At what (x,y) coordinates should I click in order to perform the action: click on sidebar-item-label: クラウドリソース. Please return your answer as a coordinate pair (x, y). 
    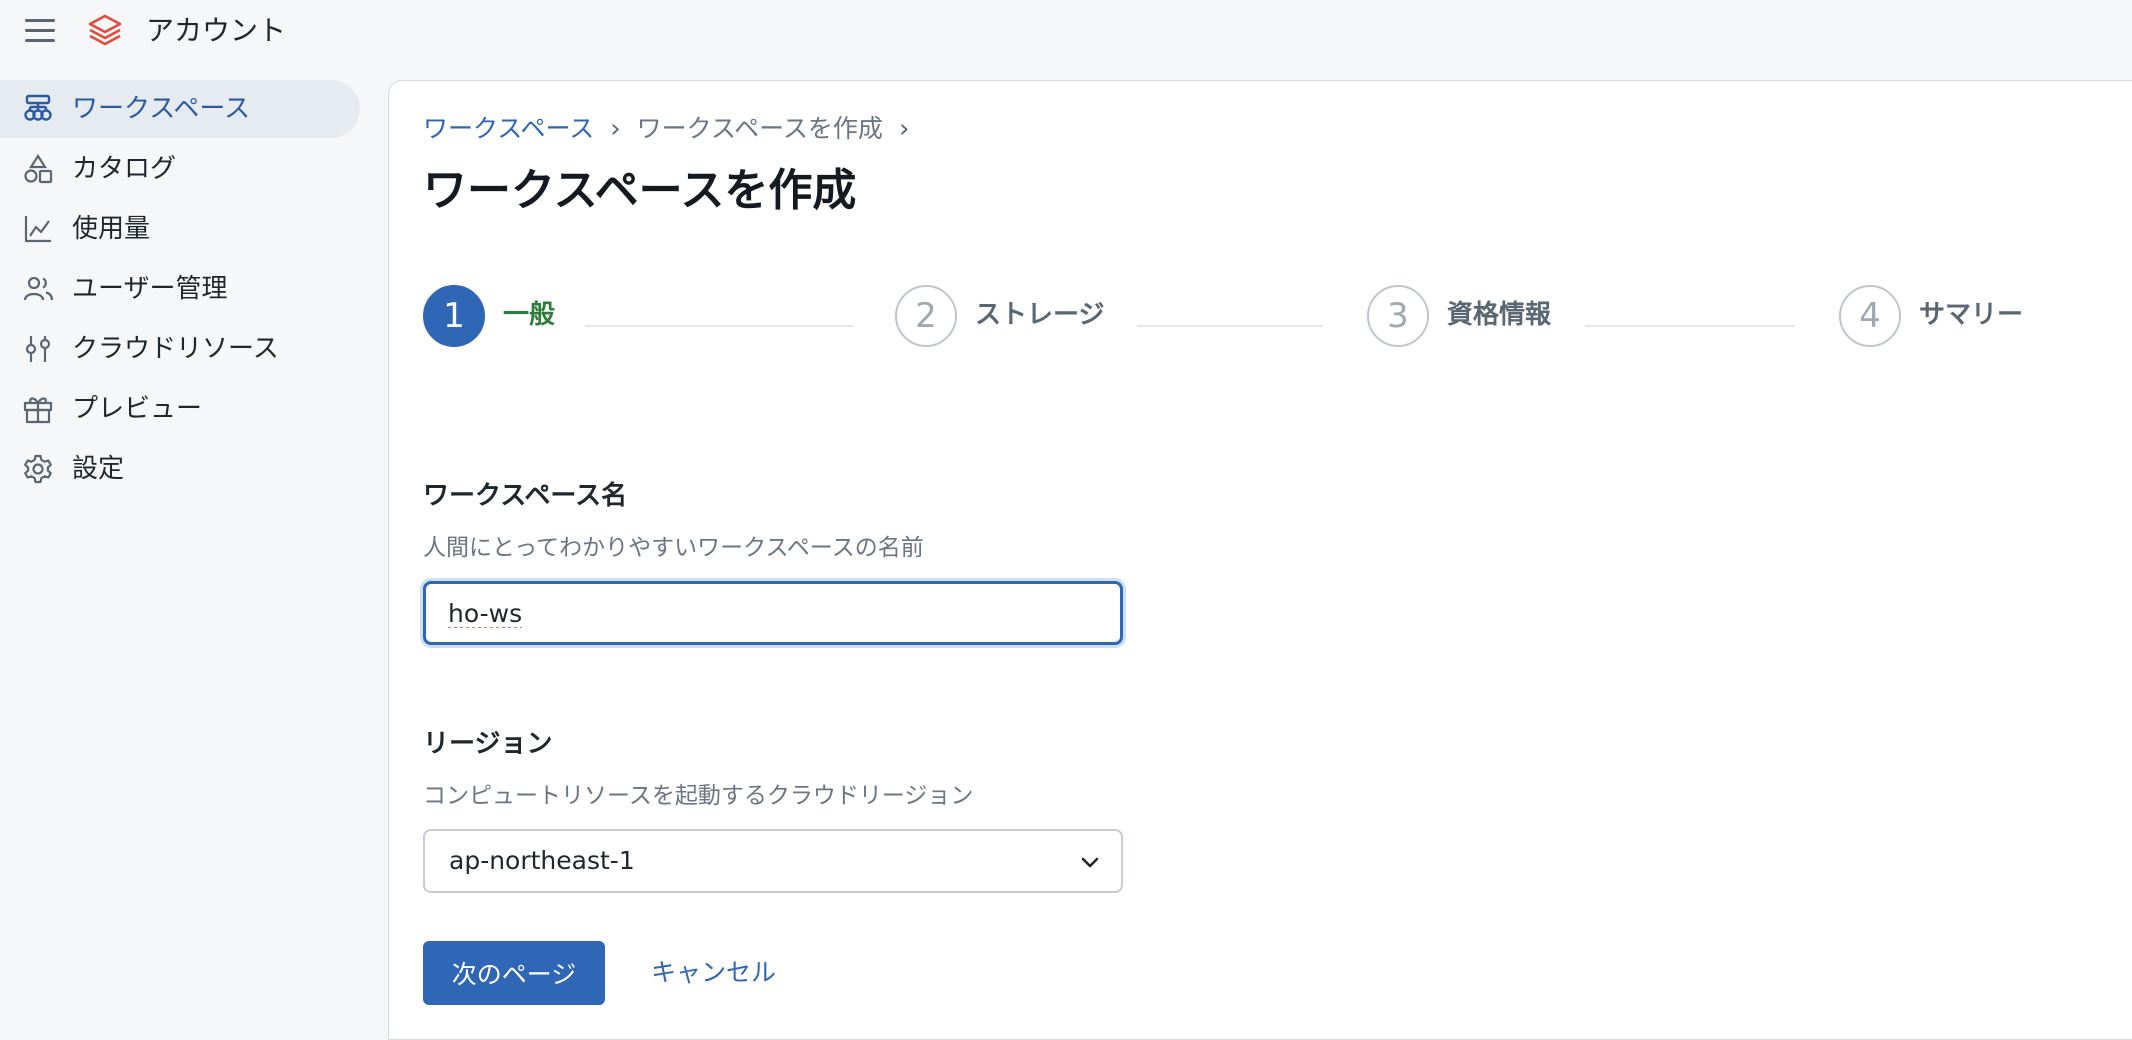
    Looking at the image, I should click on (175, 349).